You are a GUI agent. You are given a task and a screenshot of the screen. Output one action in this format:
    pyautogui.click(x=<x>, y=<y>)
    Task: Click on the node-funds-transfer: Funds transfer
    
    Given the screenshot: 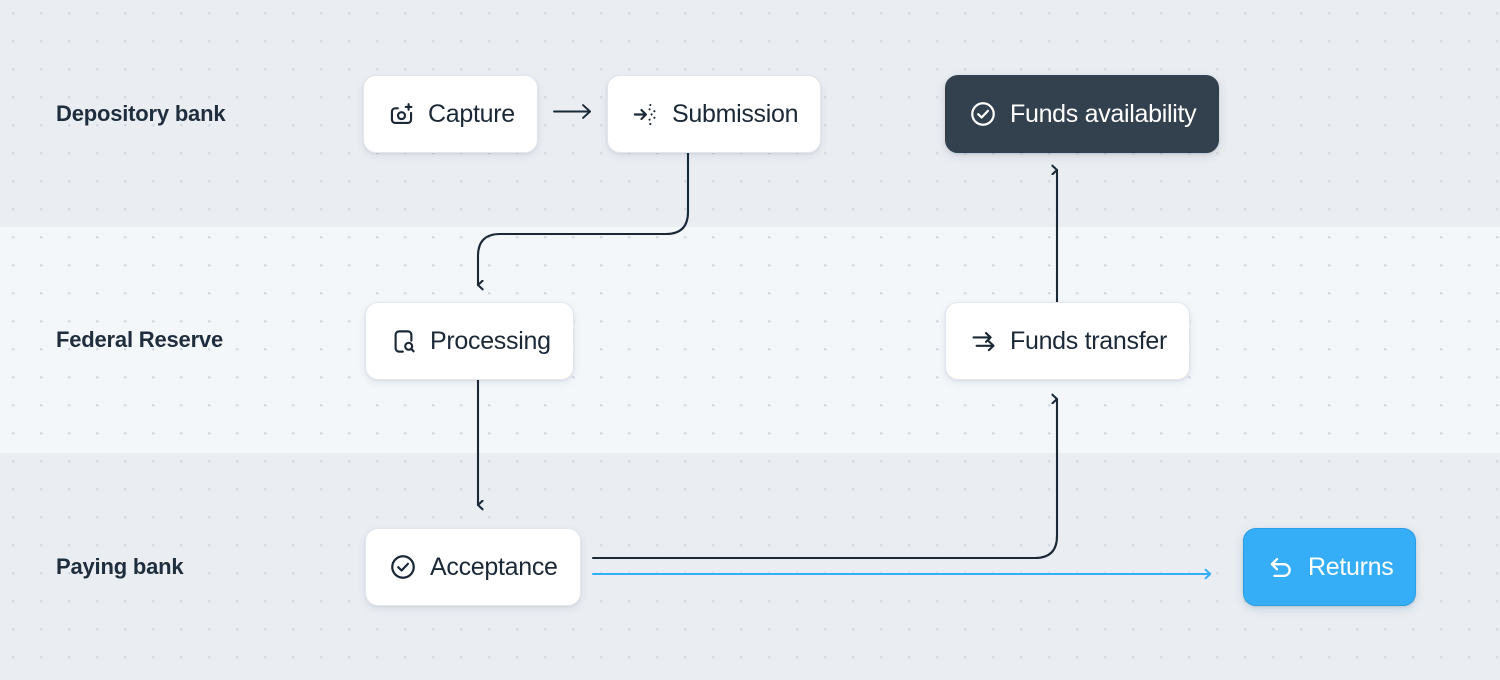 What is the action you would take?
    pyautogui.click(x=1067, y=341)
    